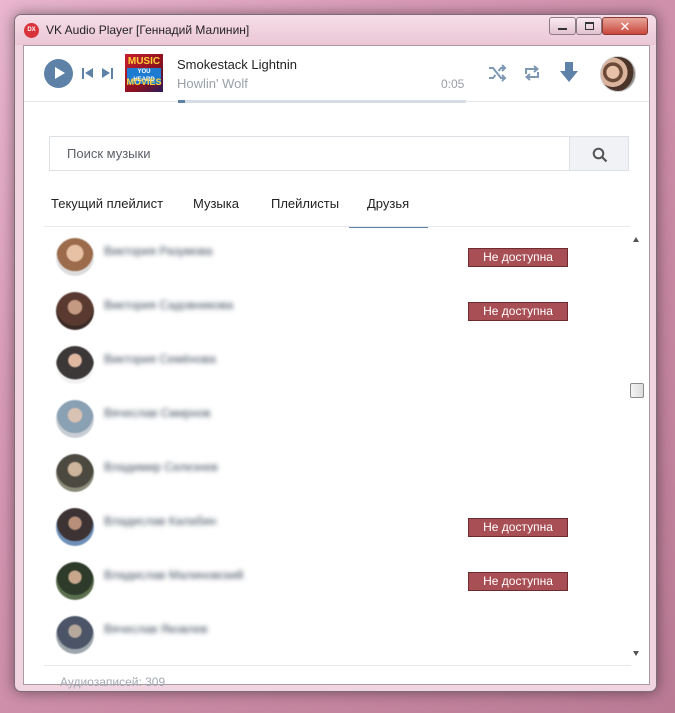  What do you see at coordinates (160, 359) in the screenshot?
I see `friend-name: Виктория Семёнова` at bounding box center [160, 359].